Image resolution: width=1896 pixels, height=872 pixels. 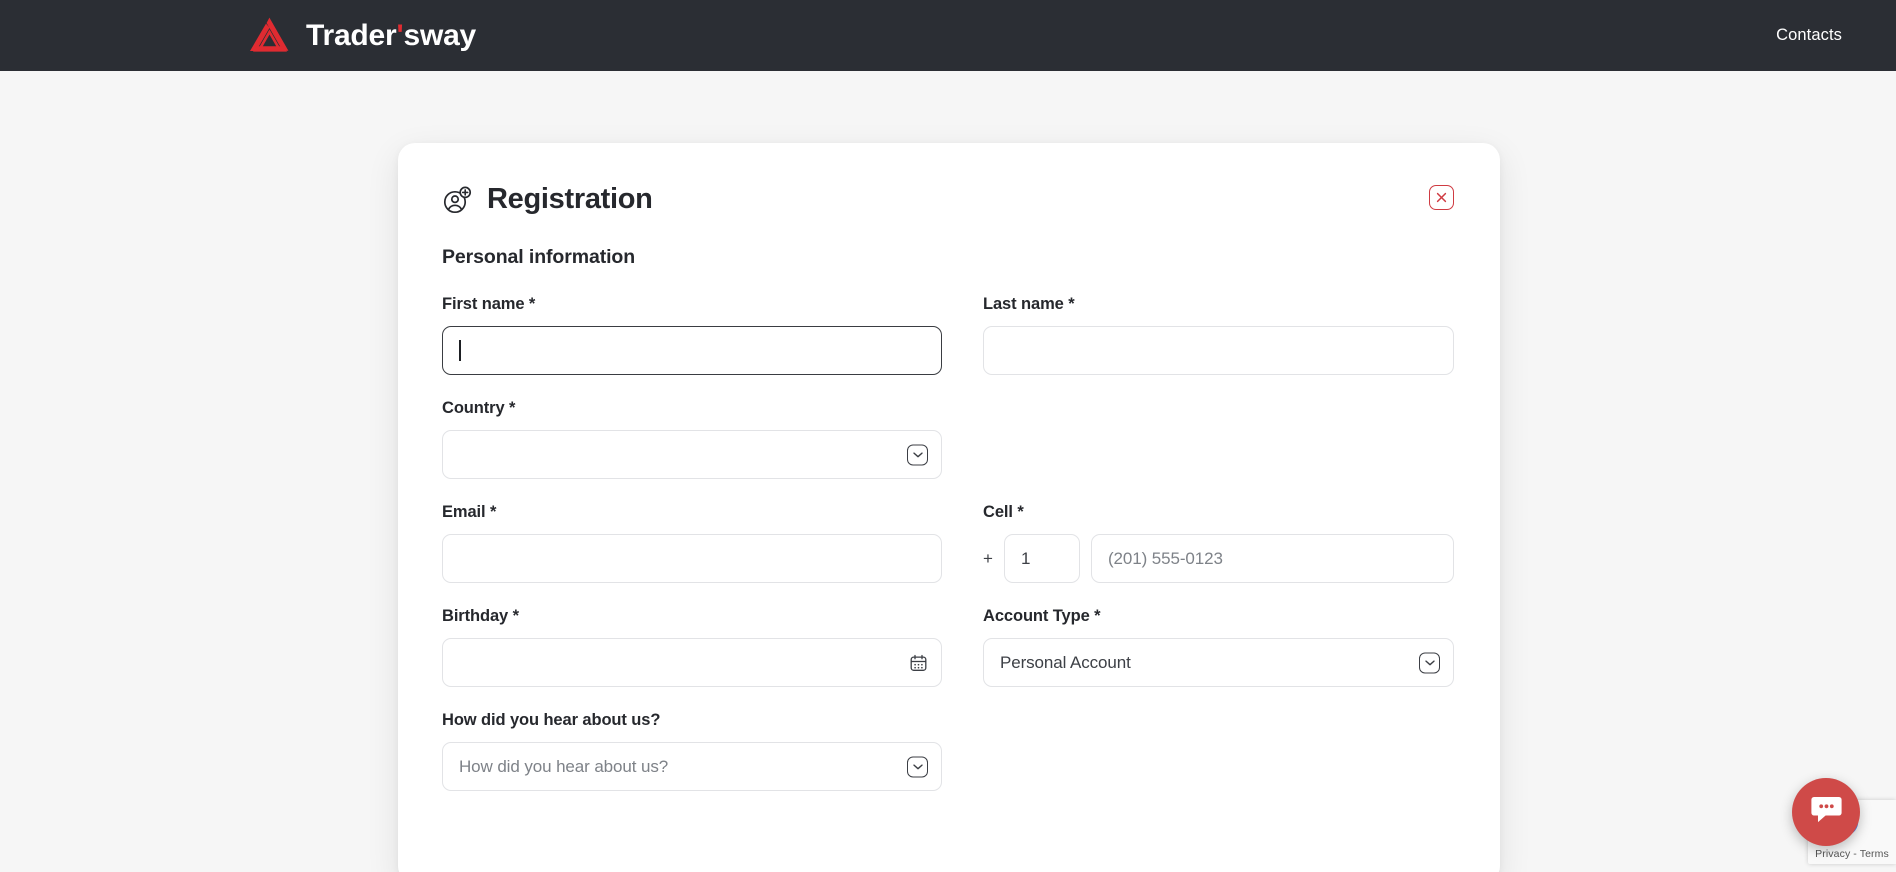 What do you see at coordinates (948, 35) in the screenshot?
I see `site-header: Trader'sway Contacts` at bounding box center [948, 35].